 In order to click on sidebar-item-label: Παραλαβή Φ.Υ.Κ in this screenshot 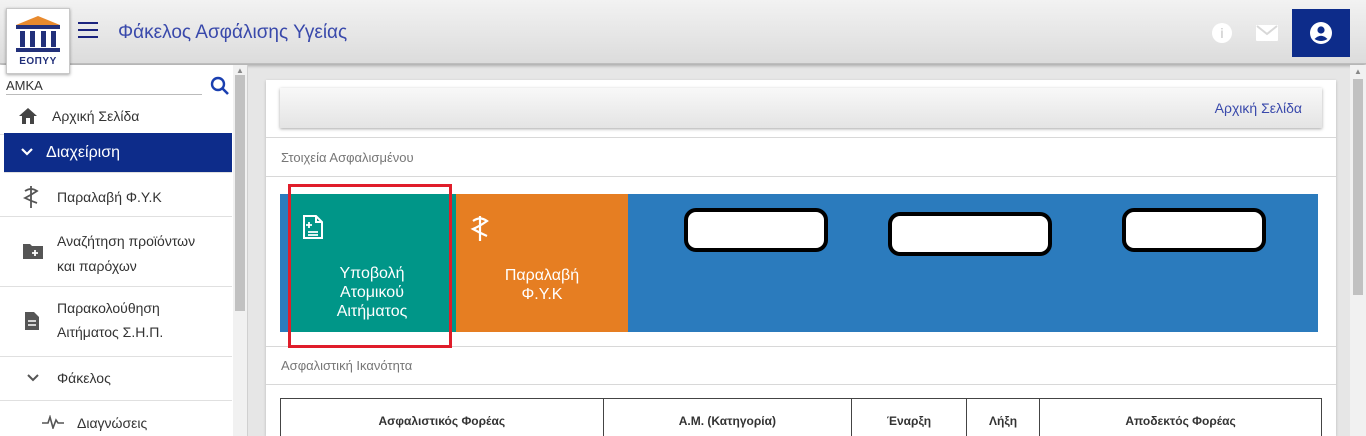, I will do `click(109, 197)`.